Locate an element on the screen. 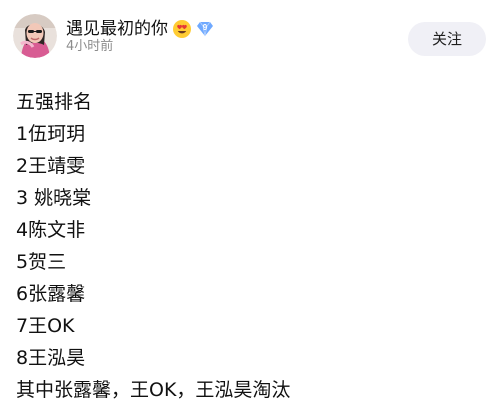  level-number: 9 is located at coordinates (205, 27).